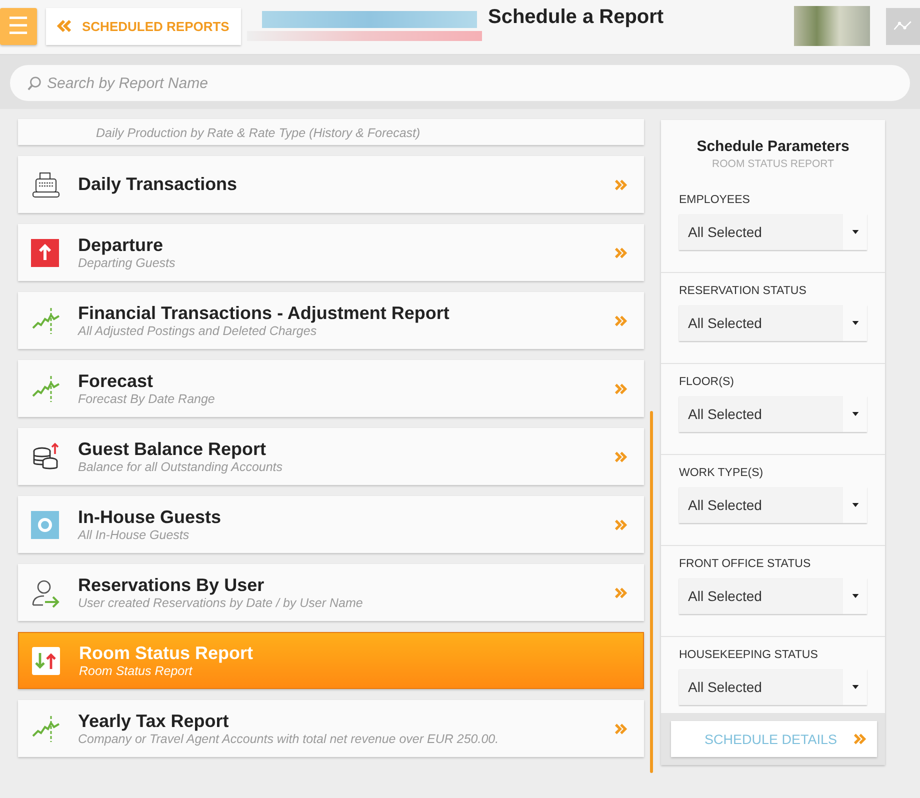 The height and width of the screenshot is (798, 920). Describe the element at coordinates (749, 655) in the screenshot. I see `field-label: HOUSEKEEPING STATUS` at that location.